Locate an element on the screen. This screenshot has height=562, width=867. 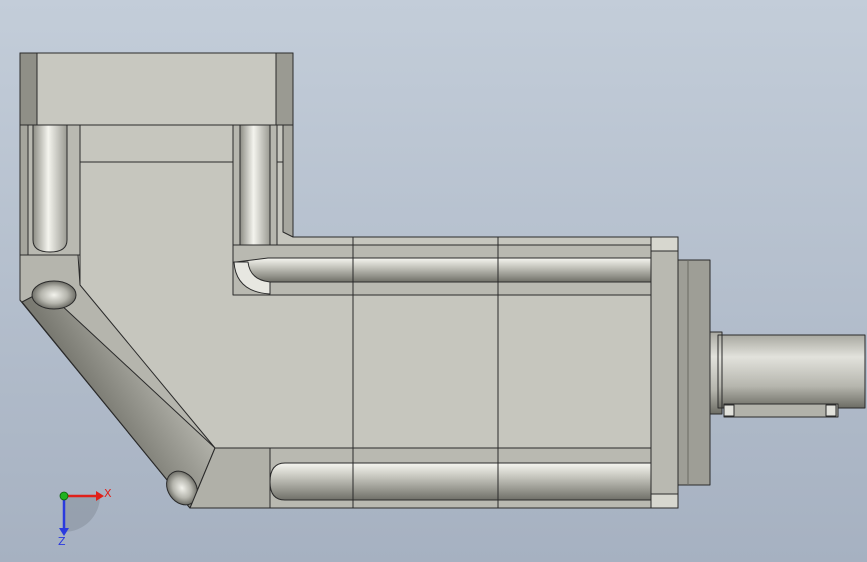
input-flange-right-edge is located at coordinates (284, 89).